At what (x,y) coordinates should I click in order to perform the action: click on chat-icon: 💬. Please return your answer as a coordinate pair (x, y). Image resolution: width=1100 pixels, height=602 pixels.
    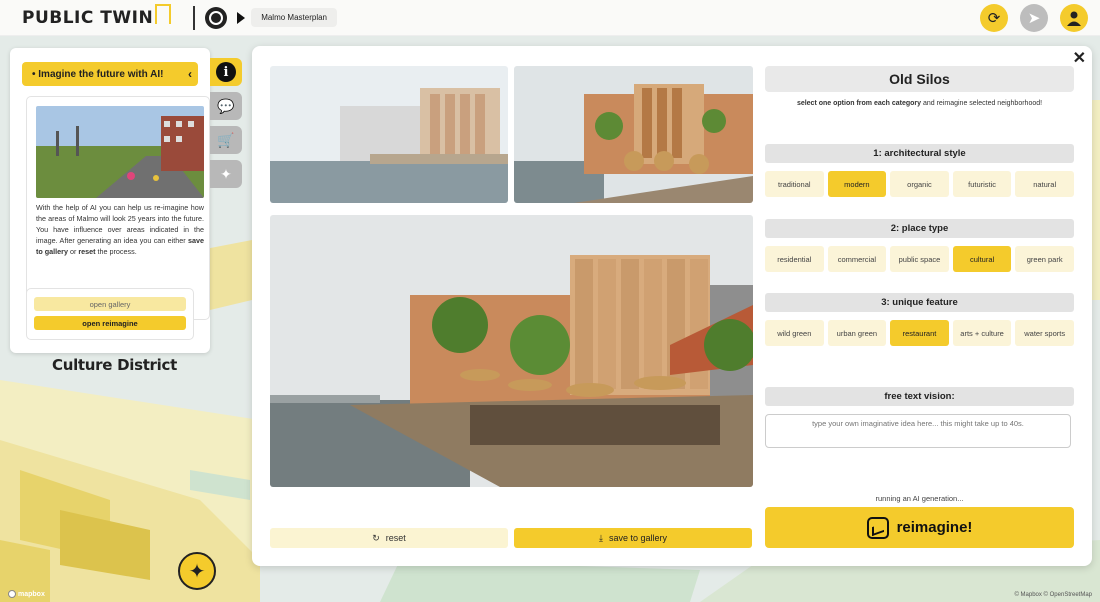
    Looking at the image, I should click on (226, 105).